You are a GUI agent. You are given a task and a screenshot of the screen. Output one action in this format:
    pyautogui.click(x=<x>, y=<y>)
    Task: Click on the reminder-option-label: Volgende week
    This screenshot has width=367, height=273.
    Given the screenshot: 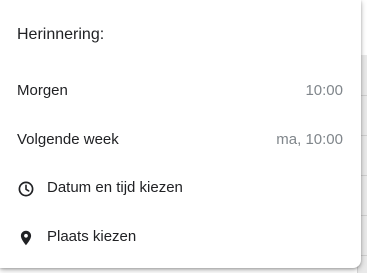 What is the action you would take?
    pyautogui.click(x=68, y=139)
    